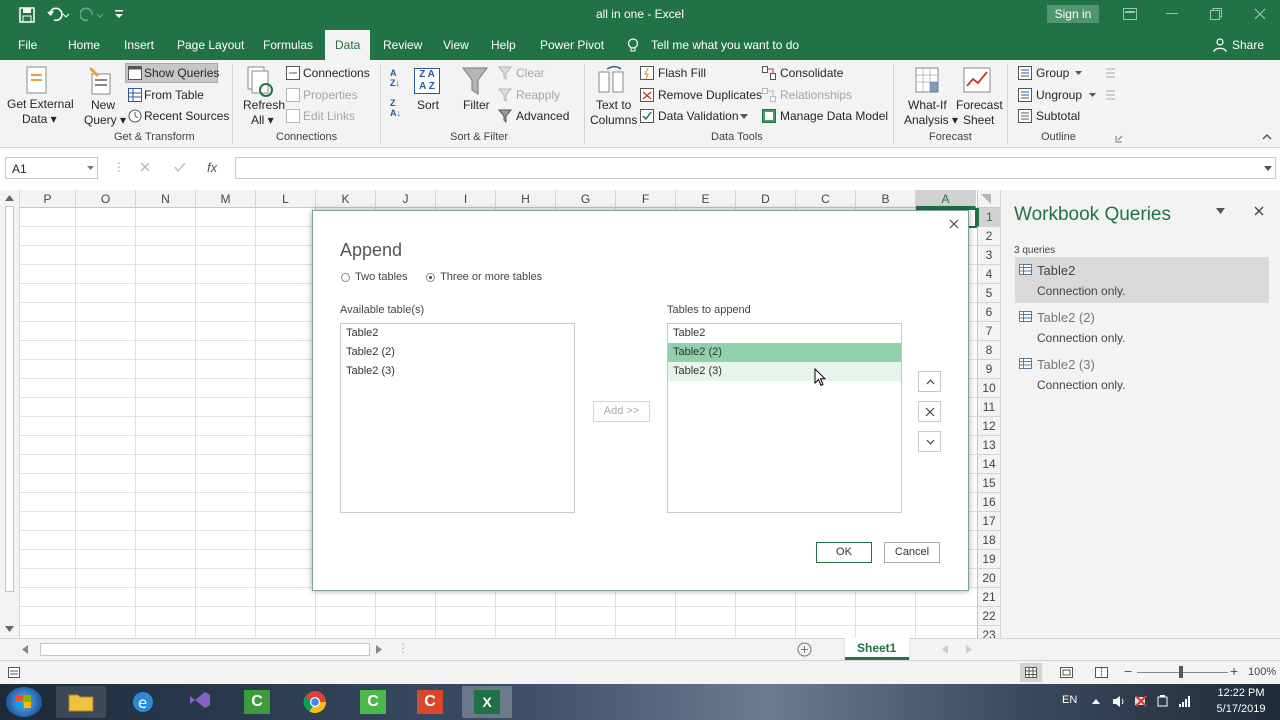 The width and height of the screenshot is (1280, 720). What do you see at coordinates (877, 649) in the screenshot?
I see `sheet-tab-sheet1: Sheet1` at bounding box center [877, 649].